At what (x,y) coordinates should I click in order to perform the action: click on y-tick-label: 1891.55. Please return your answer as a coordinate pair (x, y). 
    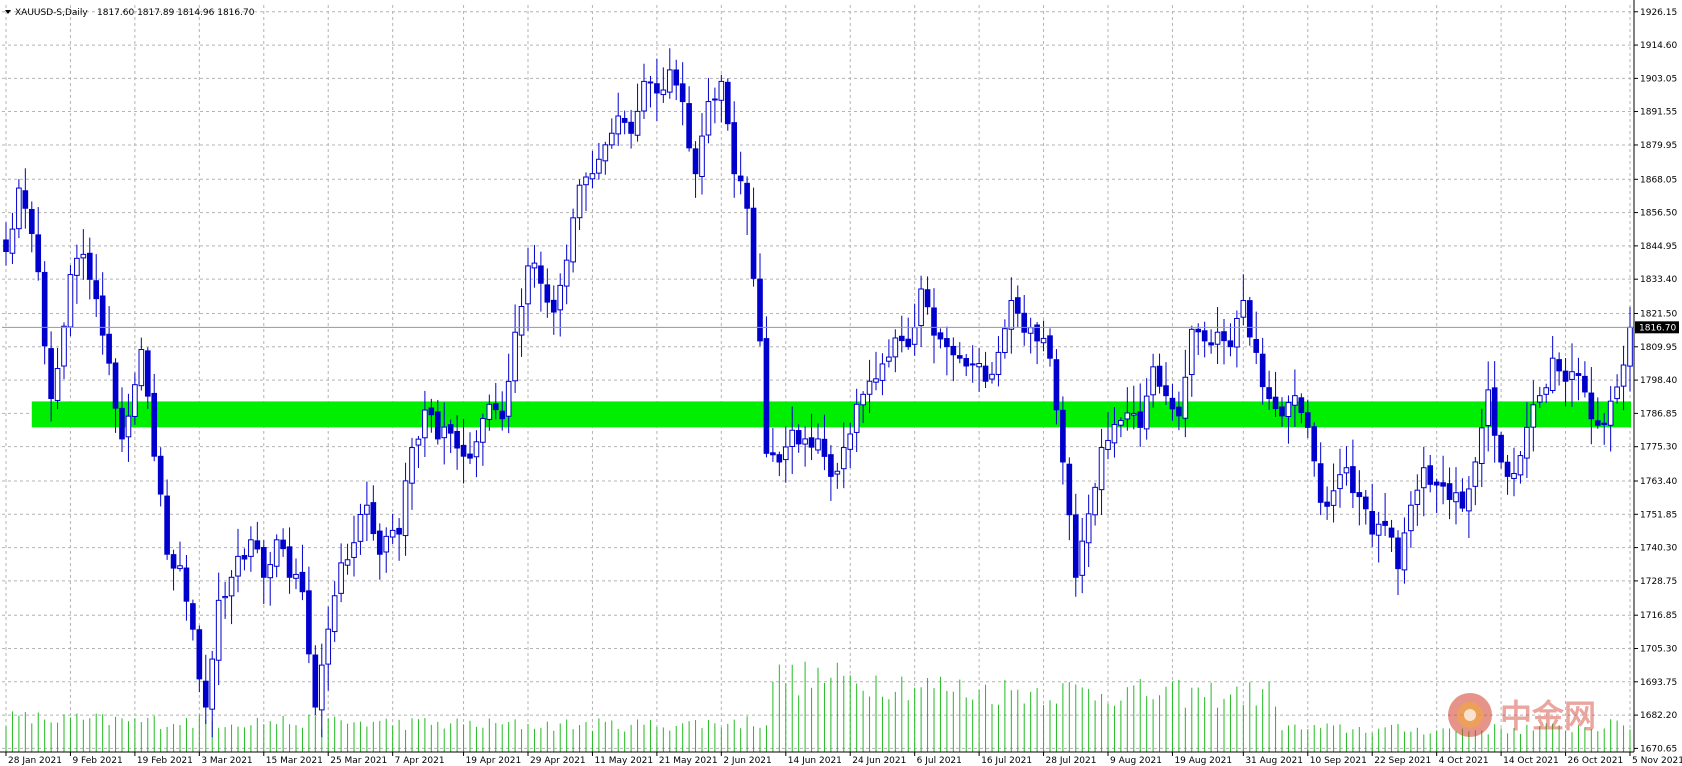
    Looking at the image, I should click on (1658, 113).